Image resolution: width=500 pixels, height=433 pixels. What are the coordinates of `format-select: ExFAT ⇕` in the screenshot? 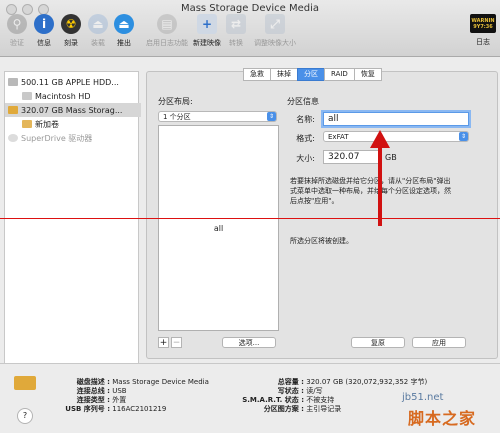 It's located at (396, 136).